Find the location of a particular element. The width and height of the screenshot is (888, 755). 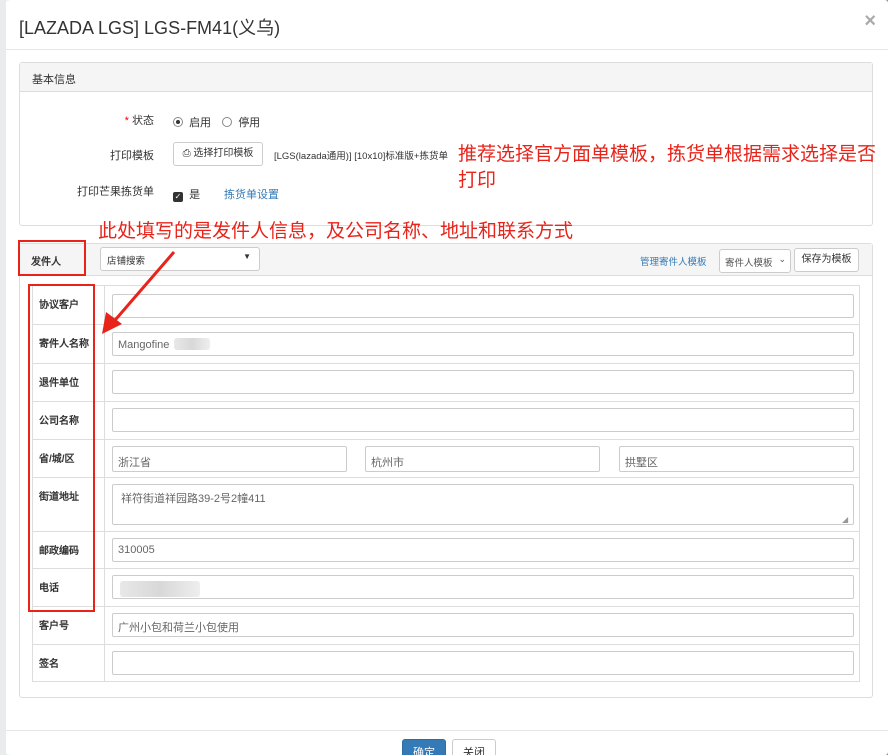

status-label-text: 状态 is located at coordinates (143, 121).